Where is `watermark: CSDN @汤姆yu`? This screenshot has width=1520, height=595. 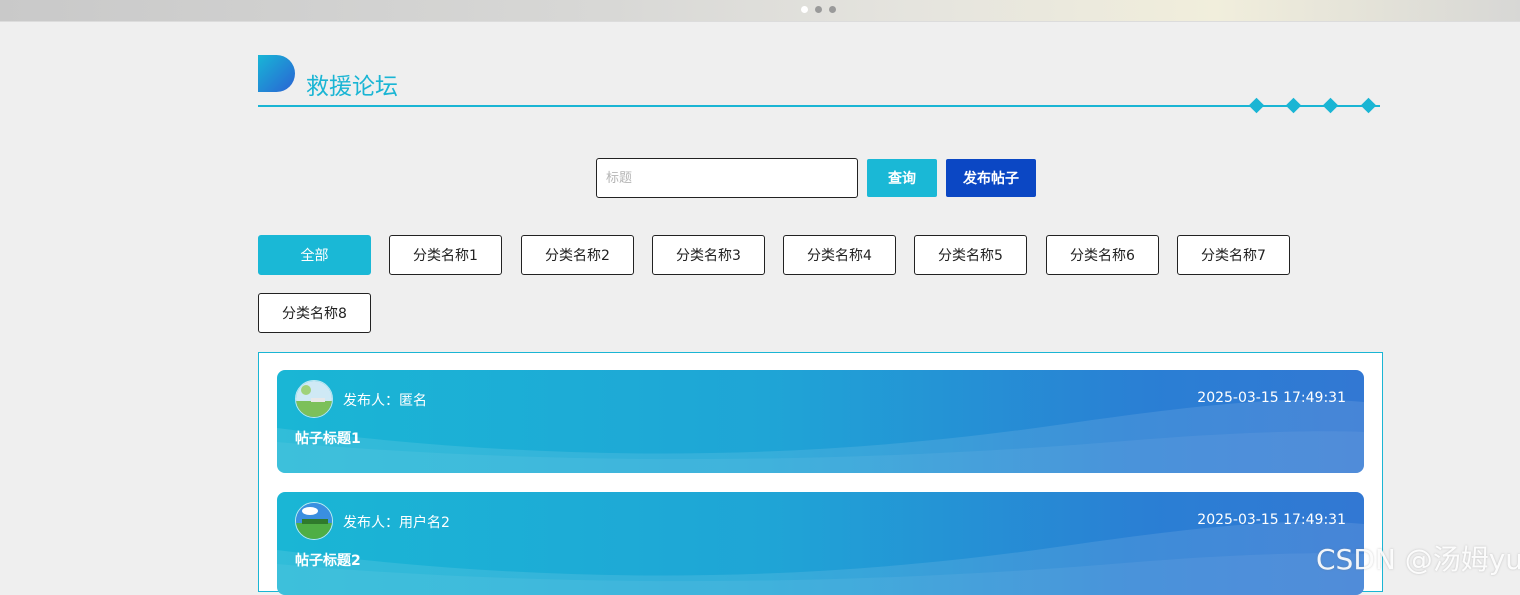 watermark: CSDN @汤姆yu is located at coordinates (1418, 559).